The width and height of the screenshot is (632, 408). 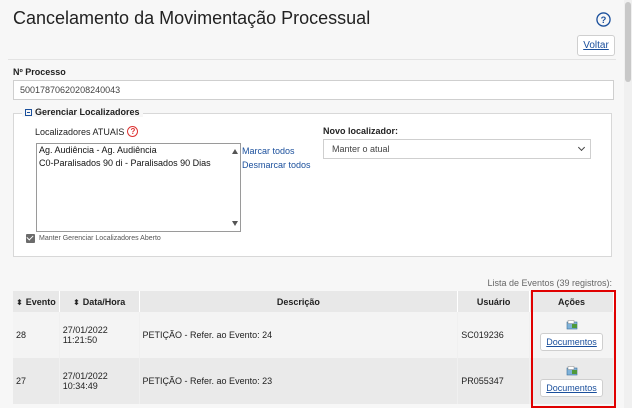 I want to click on question-icon: ?, so click(x=133, y=131).